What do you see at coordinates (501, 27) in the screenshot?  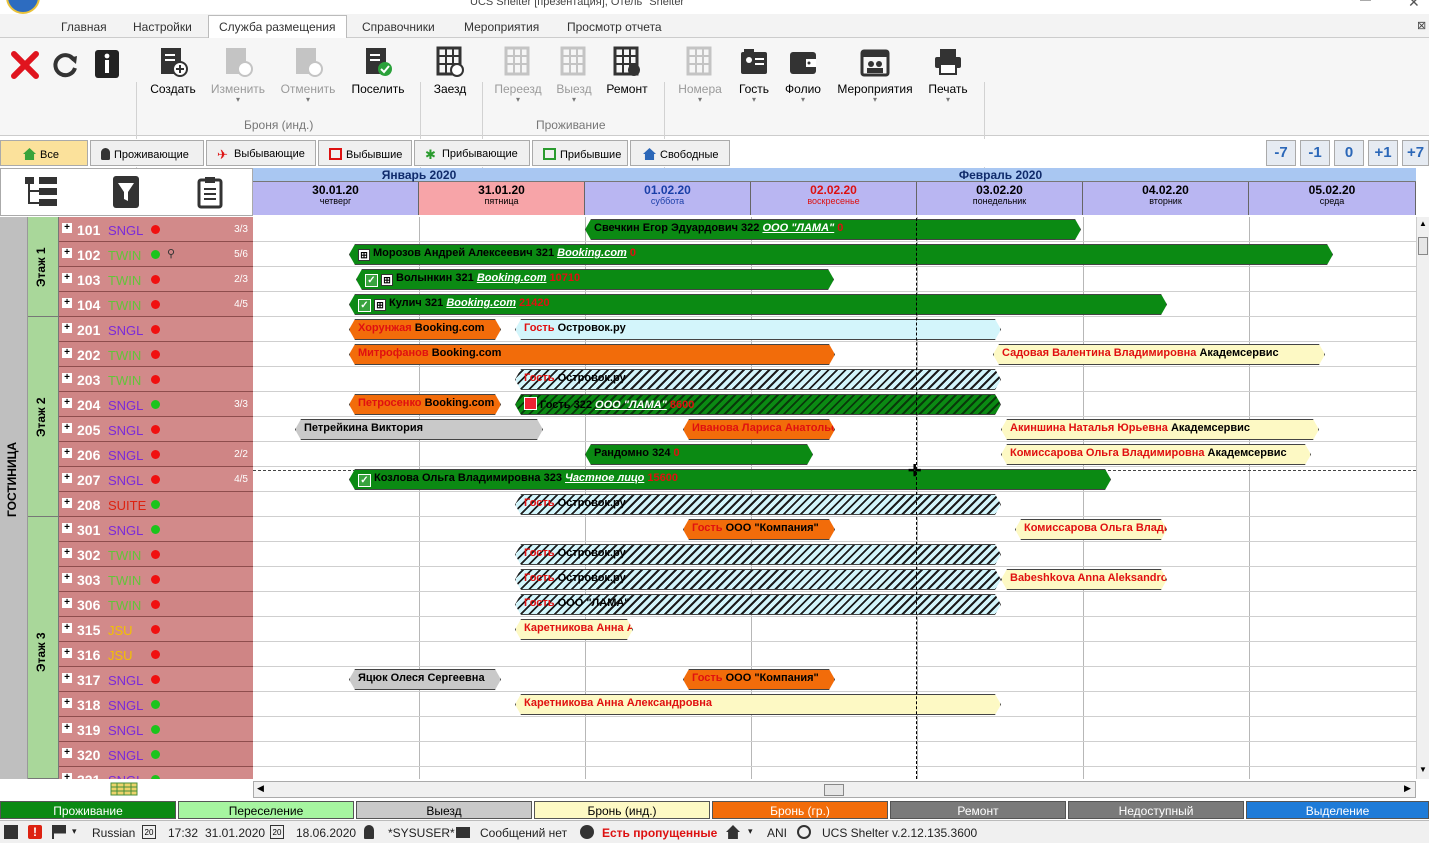 I see `menu-events: Мероприятия` at bounding box center [501, 27].